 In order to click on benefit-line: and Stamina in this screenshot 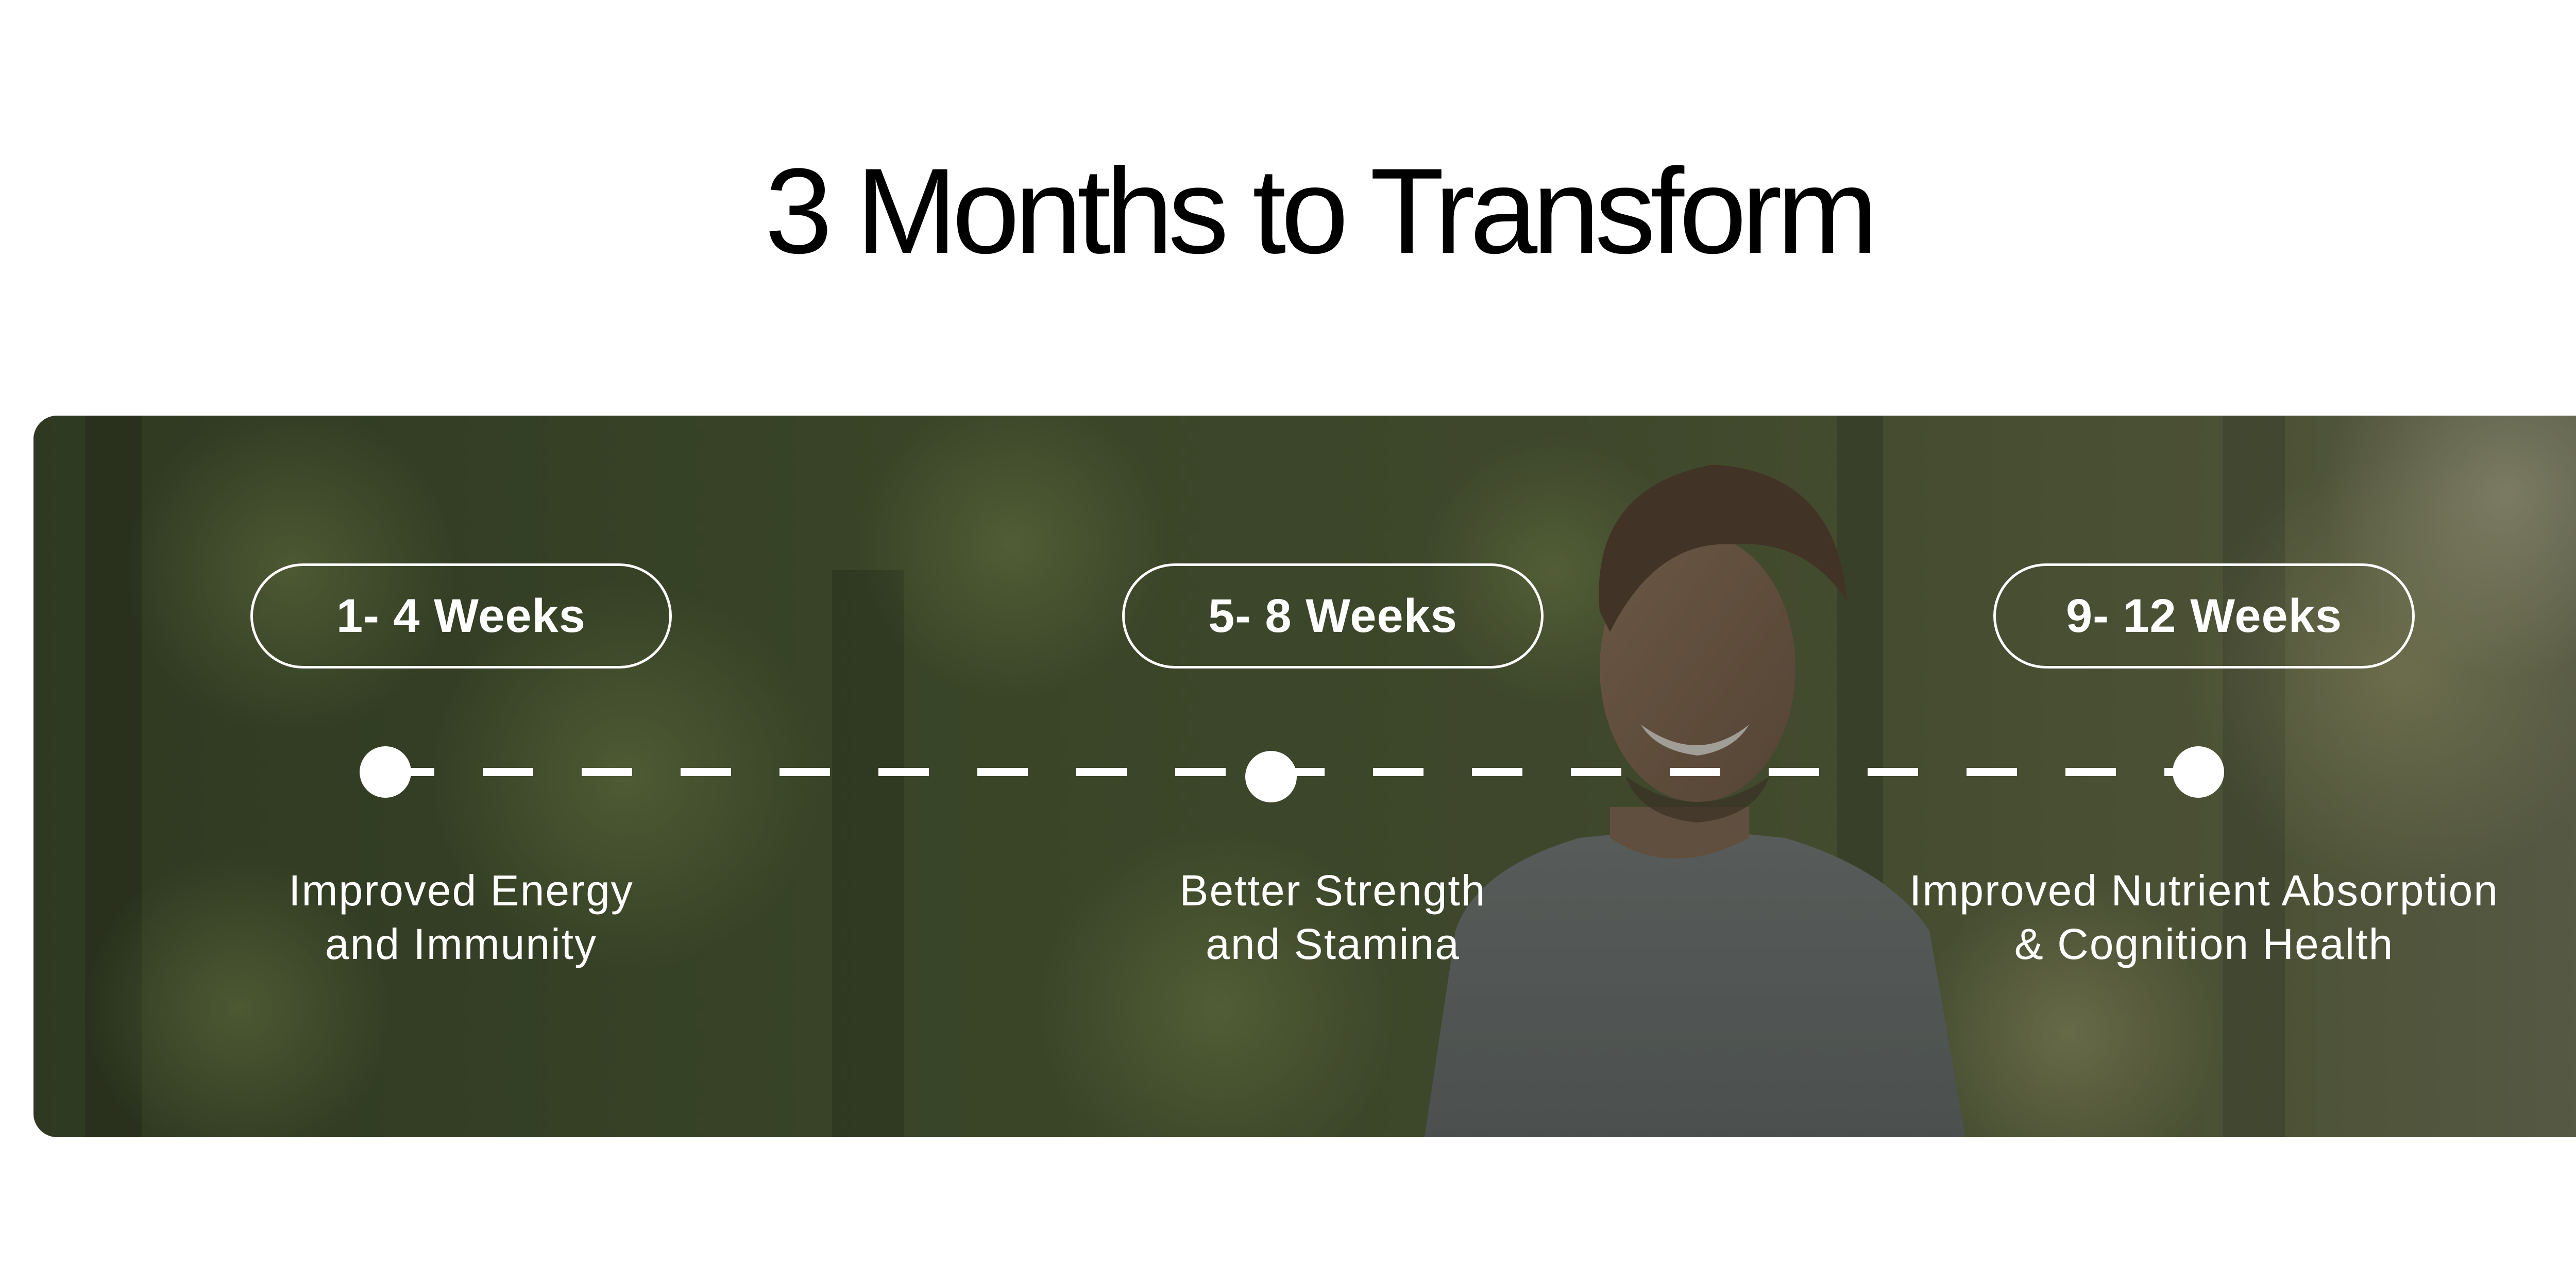, I will do `click(1333, 944)`.